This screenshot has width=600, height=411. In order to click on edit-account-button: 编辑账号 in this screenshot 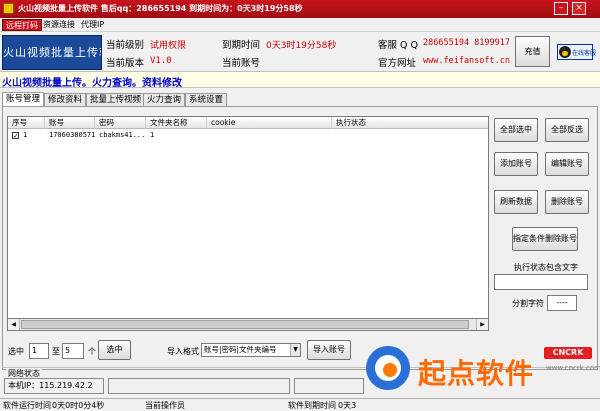, I will do `click(567, 164)`.